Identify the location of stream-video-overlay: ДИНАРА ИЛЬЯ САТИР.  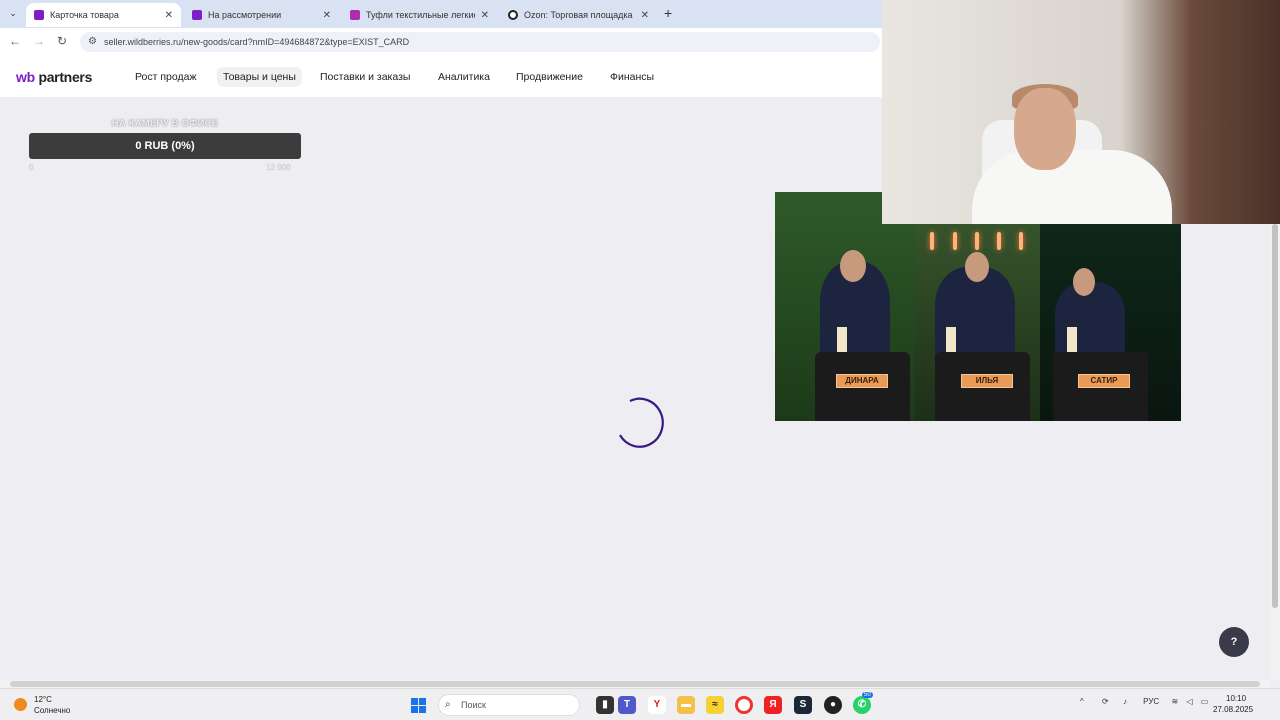
(978, 306).